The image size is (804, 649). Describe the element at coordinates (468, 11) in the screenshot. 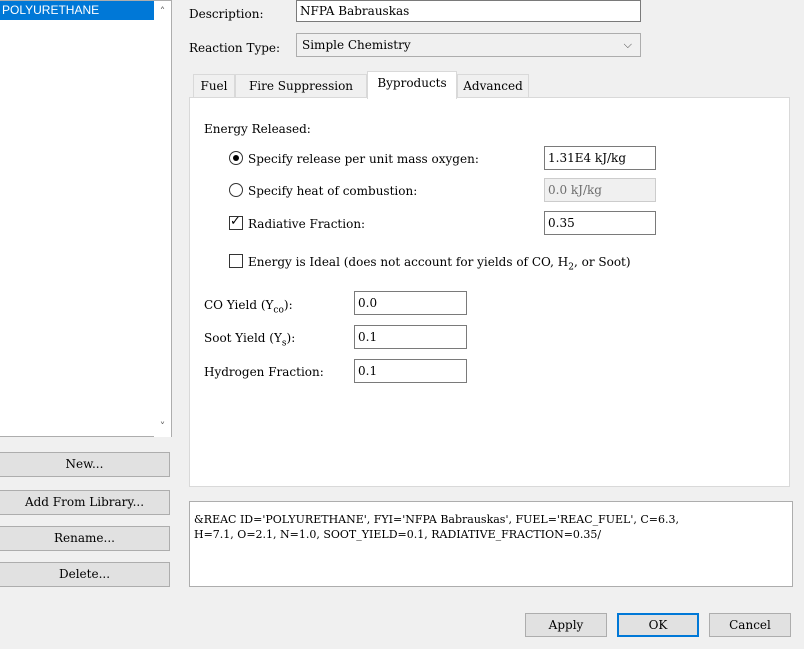

I see `description-input: NFPA Babrauskas` at that location.